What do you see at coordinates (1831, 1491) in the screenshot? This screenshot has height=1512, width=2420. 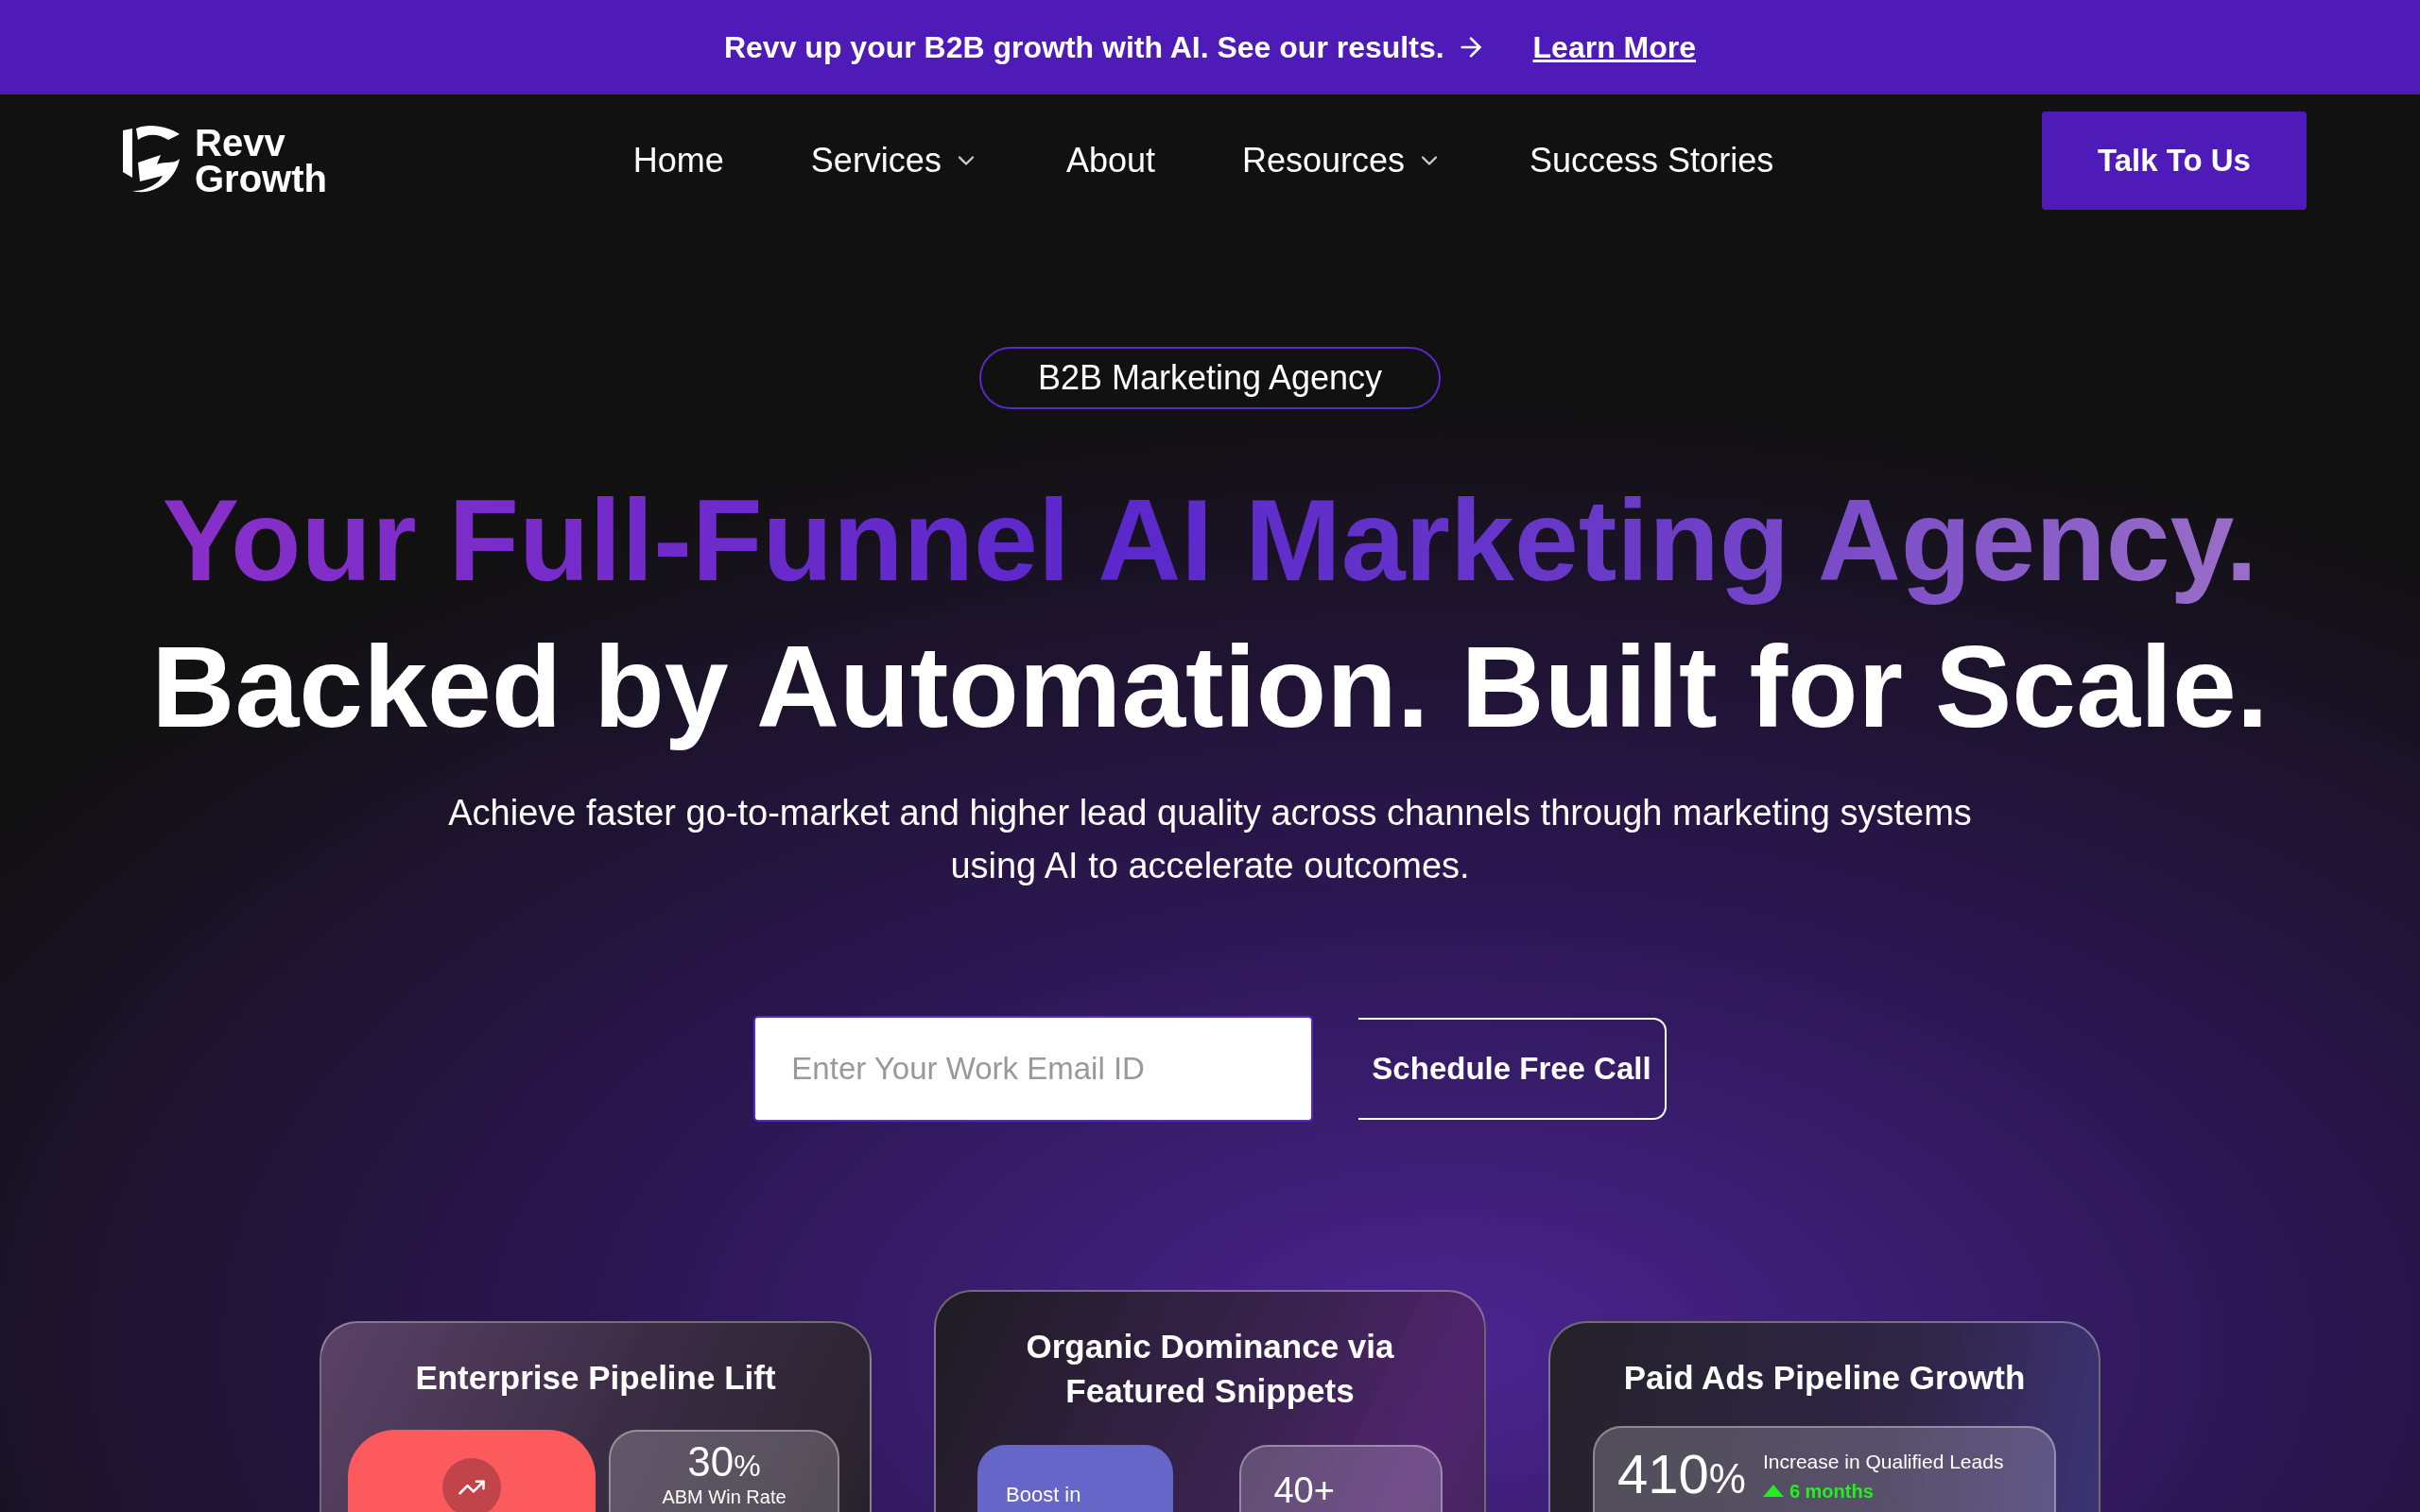 I see `trend-label: 6 months` at bounding box center [1831, 1491].